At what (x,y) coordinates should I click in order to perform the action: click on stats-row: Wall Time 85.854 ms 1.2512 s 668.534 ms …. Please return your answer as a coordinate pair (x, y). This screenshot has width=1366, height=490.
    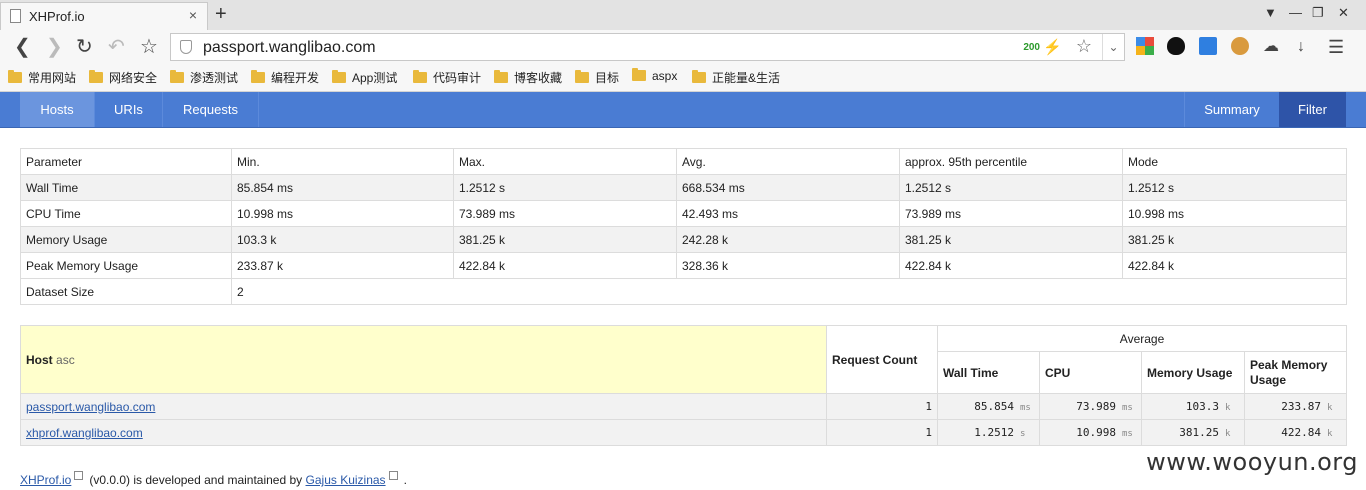
    Looking at the image, I should click on (683, 187).